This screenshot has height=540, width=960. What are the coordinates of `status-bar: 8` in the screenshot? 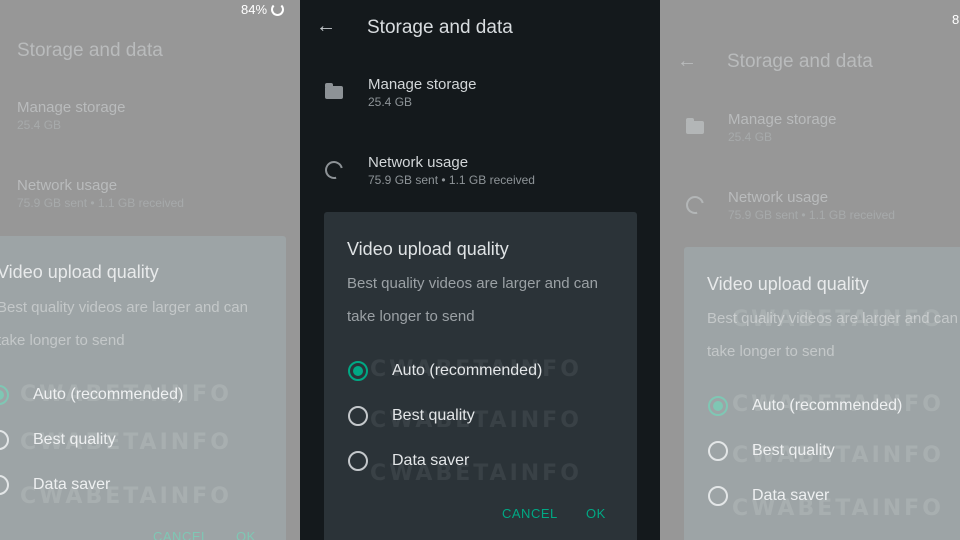 It's located at (955, 19).